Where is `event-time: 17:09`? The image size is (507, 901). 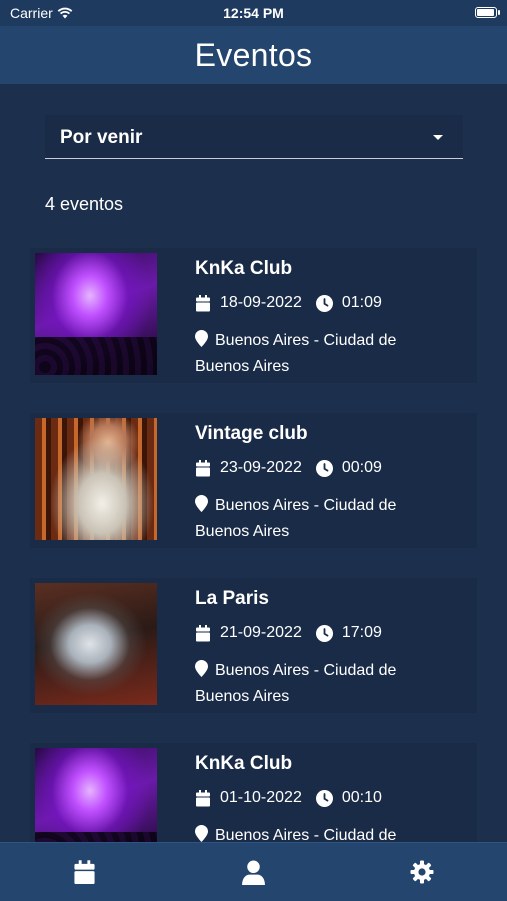
event-time: 17:09 is located at coordinates (361, 632).